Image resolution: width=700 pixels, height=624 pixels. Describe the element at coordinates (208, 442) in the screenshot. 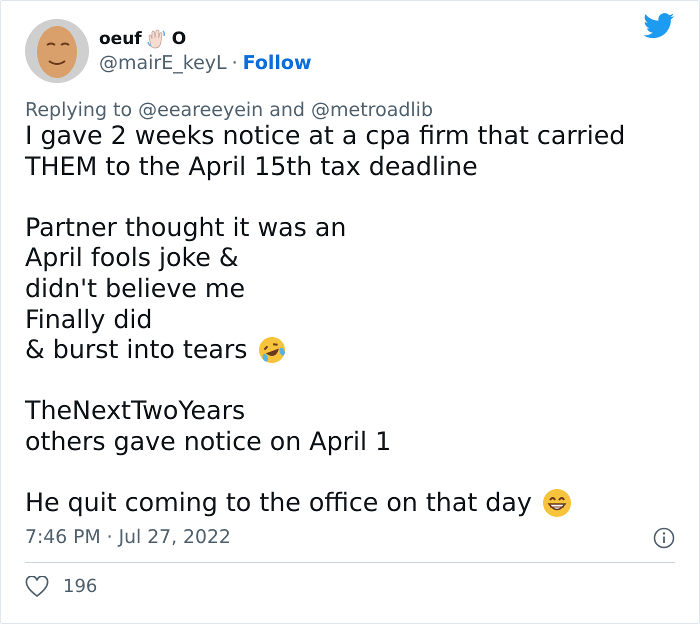

I see `tweet-text-line: others gave notice on April 1` at that location.